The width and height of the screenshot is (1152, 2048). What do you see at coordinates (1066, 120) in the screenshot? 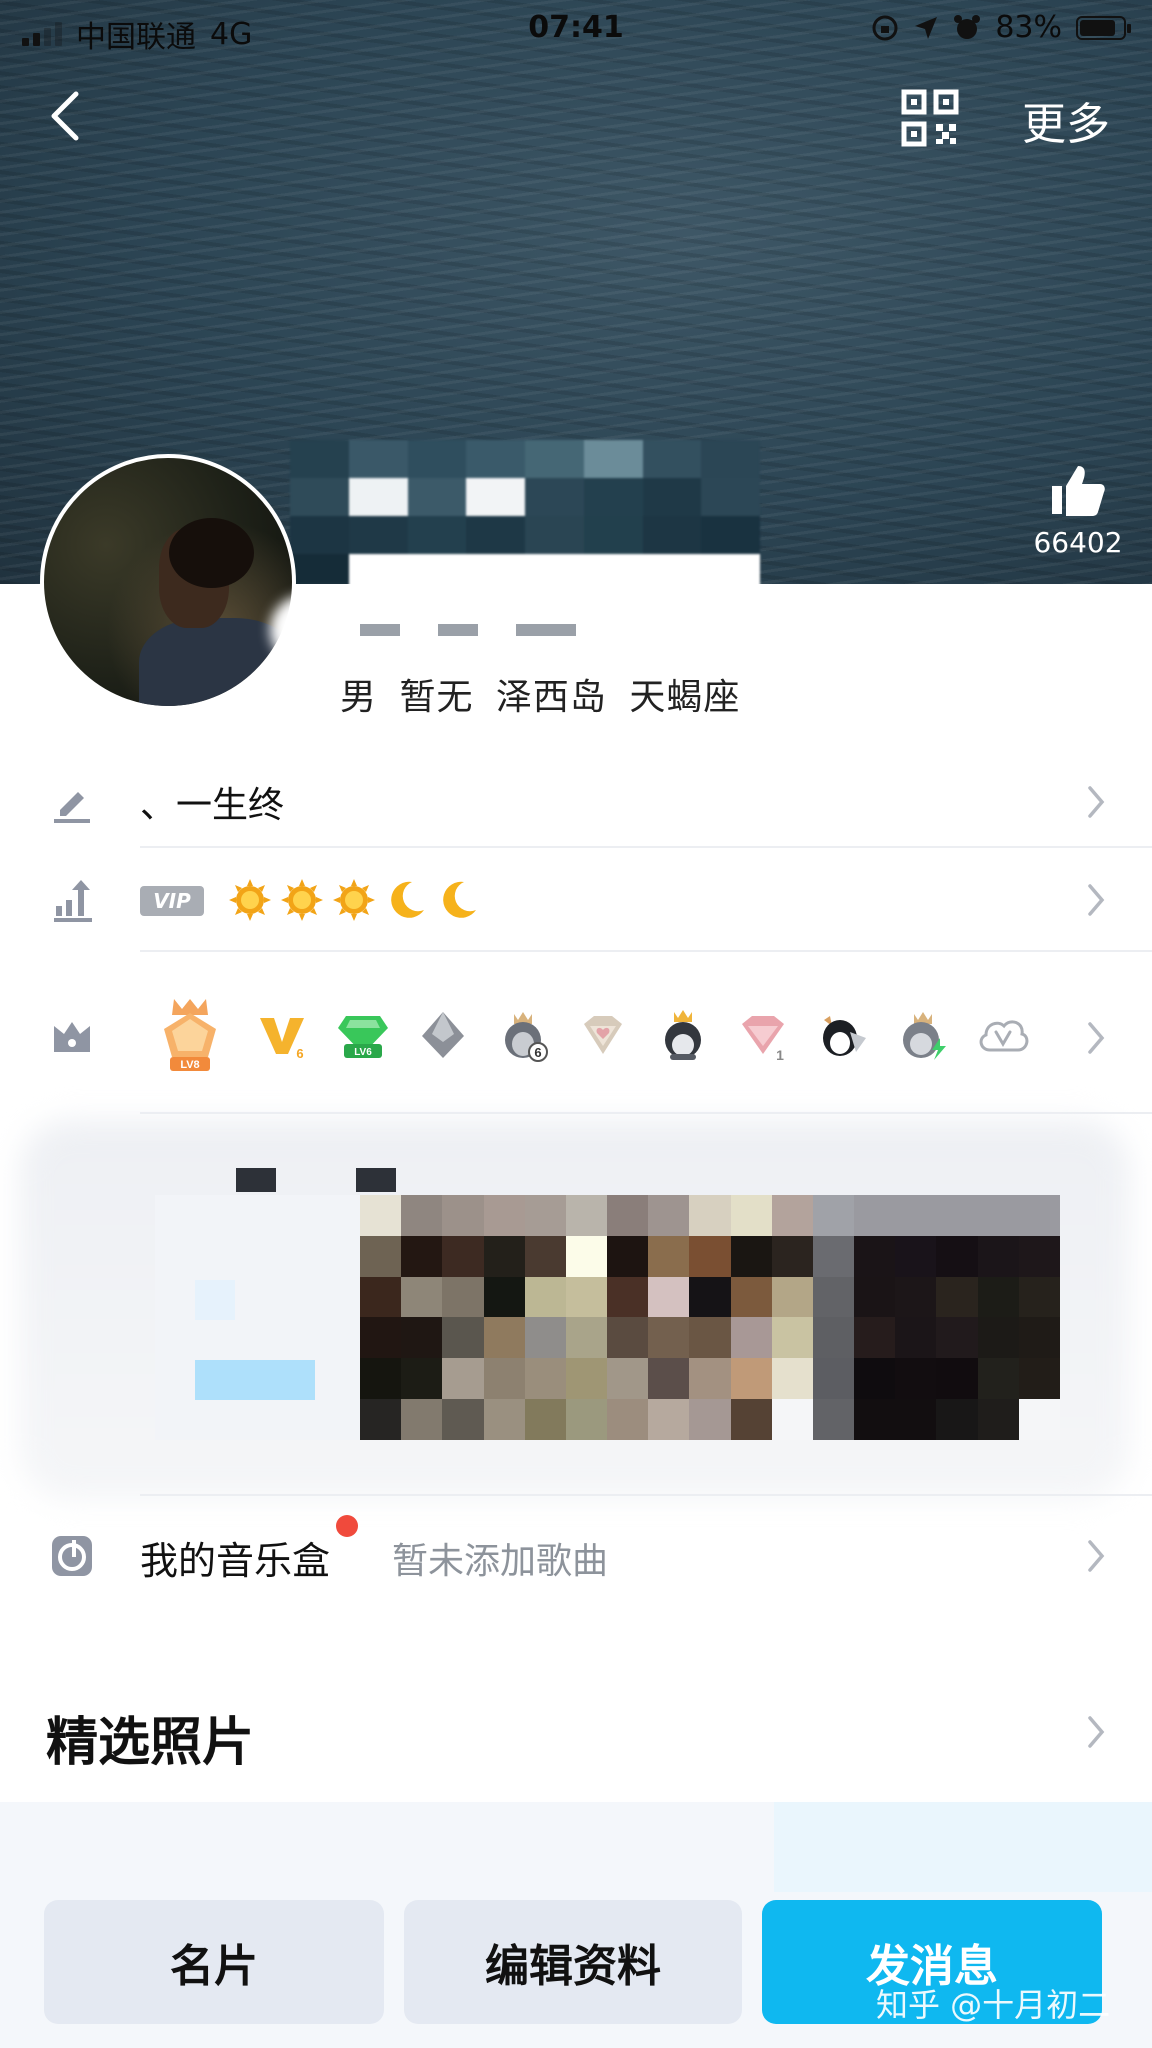
I see `more-button: 更多` at bounding box center [1066, 120].